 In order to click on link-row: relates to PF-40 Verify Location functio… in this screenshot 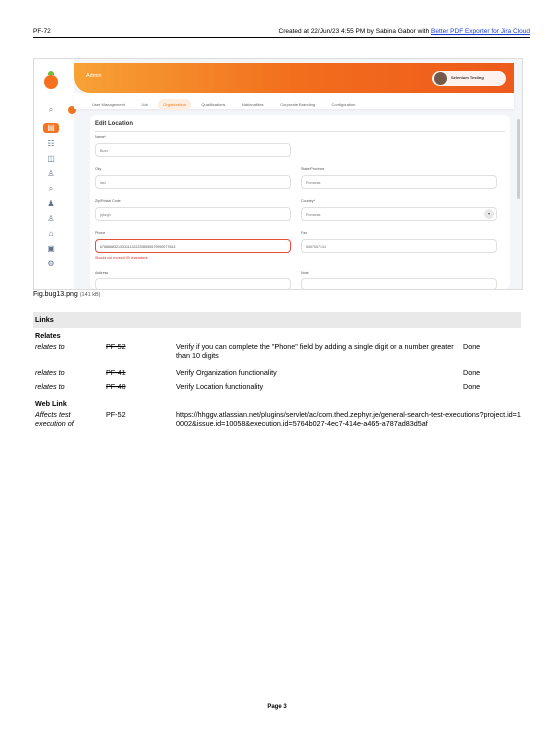, I will do `click(277, 388)`.